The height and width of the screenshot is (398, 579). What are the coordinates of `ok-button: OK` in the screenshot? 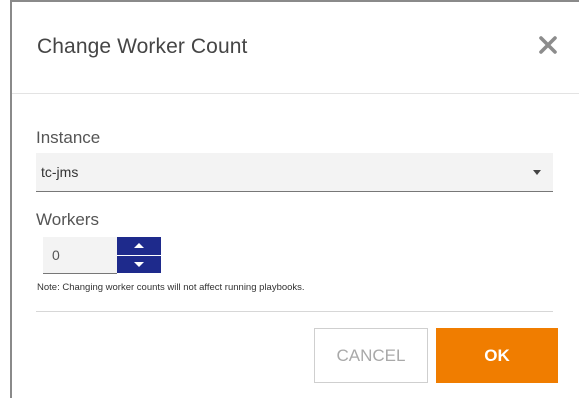 It's located at (497, 355).